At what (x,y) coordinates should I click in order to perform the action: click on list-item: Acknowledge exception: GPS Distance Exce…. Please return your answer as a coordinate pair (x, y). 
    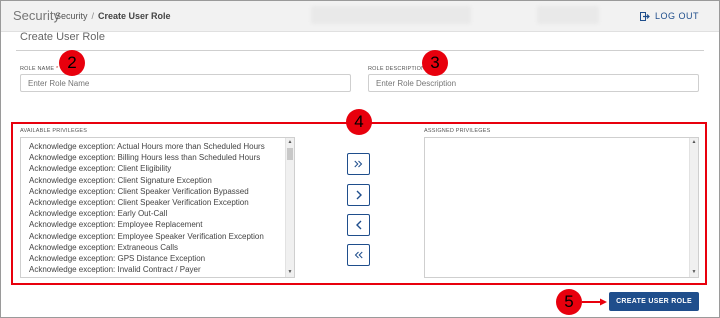
    Looking at the image, I should click on (157, 258).